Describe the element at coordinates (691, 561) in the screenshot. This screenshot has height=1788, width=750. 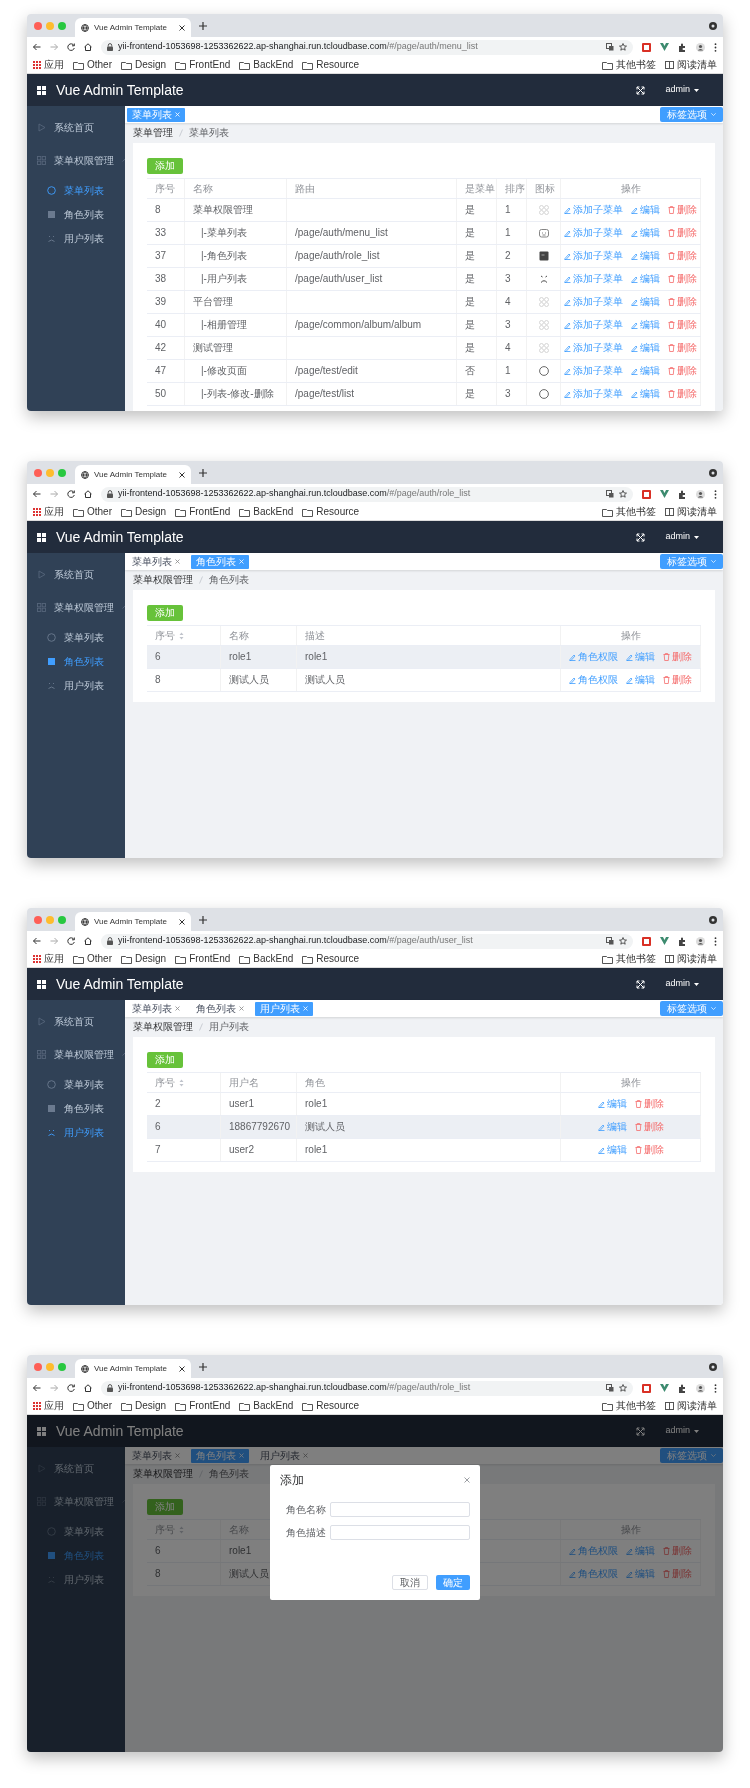
I see `tags-options-button: 标签选项` at that location.